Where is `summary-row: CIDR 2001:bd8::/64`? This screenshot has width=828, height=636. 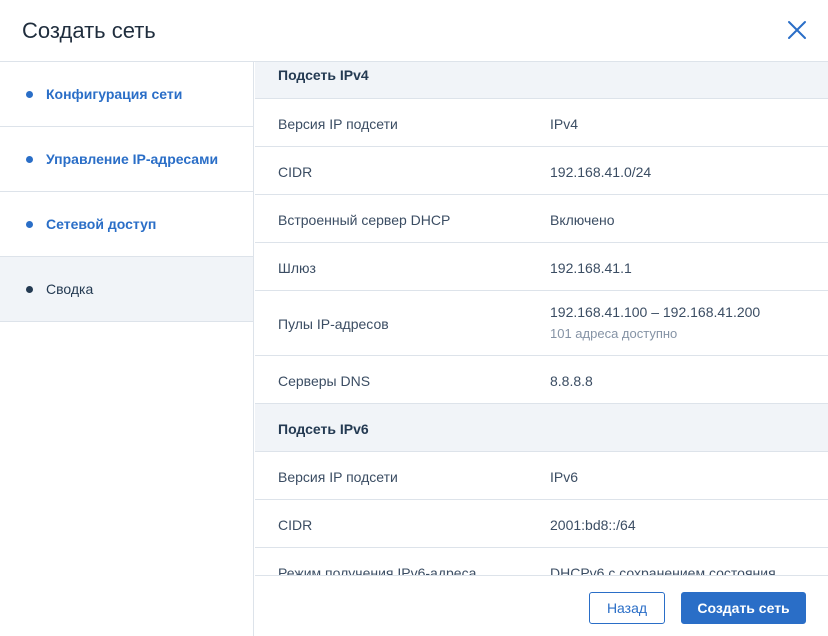 summary-row: CIDR 2001:bd8::/64 is located at coordinates (541, 524).